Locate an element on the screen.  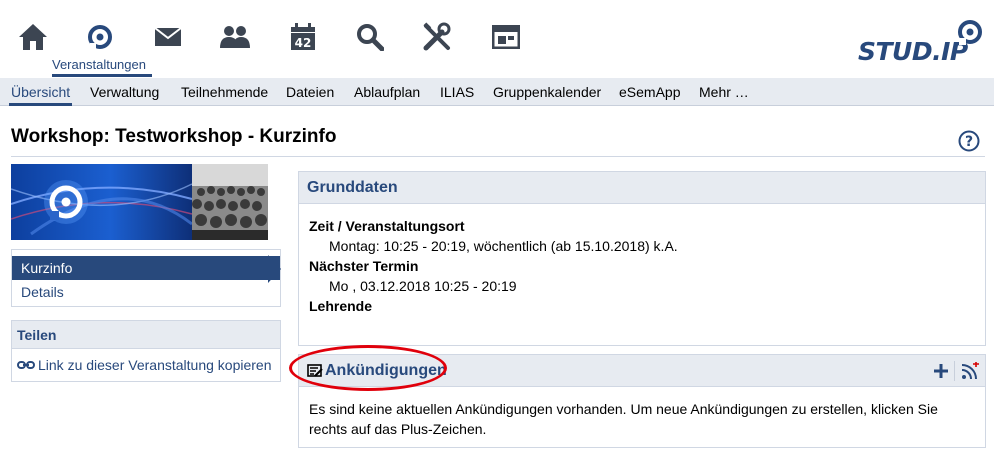
termin-value: Mo , 03.12.2018 10:25 - 20:19 is located at coordinates (423, 286).